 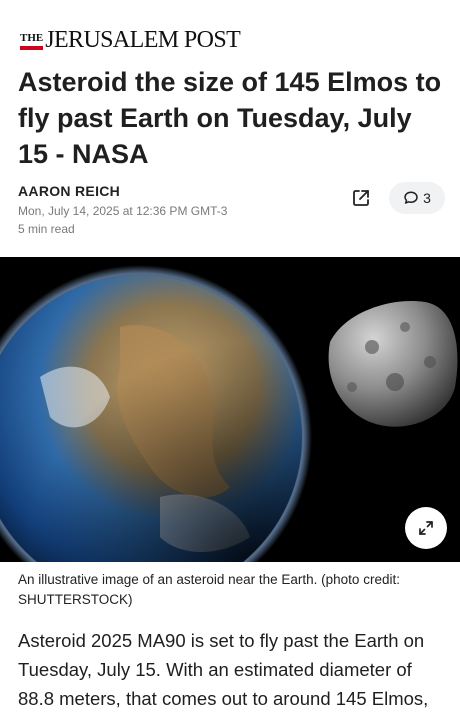 I want to click on read-time: 5 min read, so click(x=46, y=229).